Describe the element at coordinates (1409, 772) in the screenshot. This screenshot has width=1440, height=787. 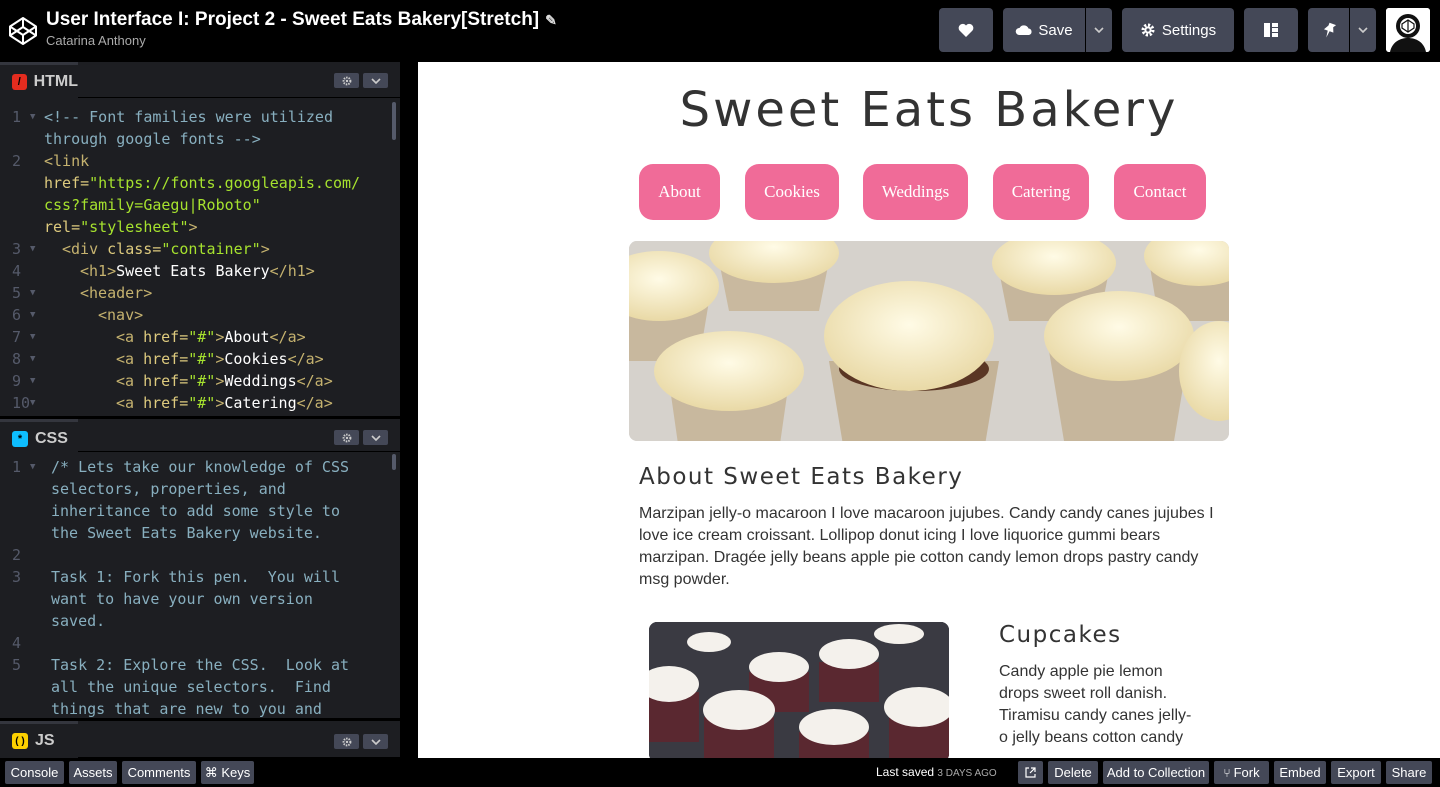
I see `share-button: Share` at that location.